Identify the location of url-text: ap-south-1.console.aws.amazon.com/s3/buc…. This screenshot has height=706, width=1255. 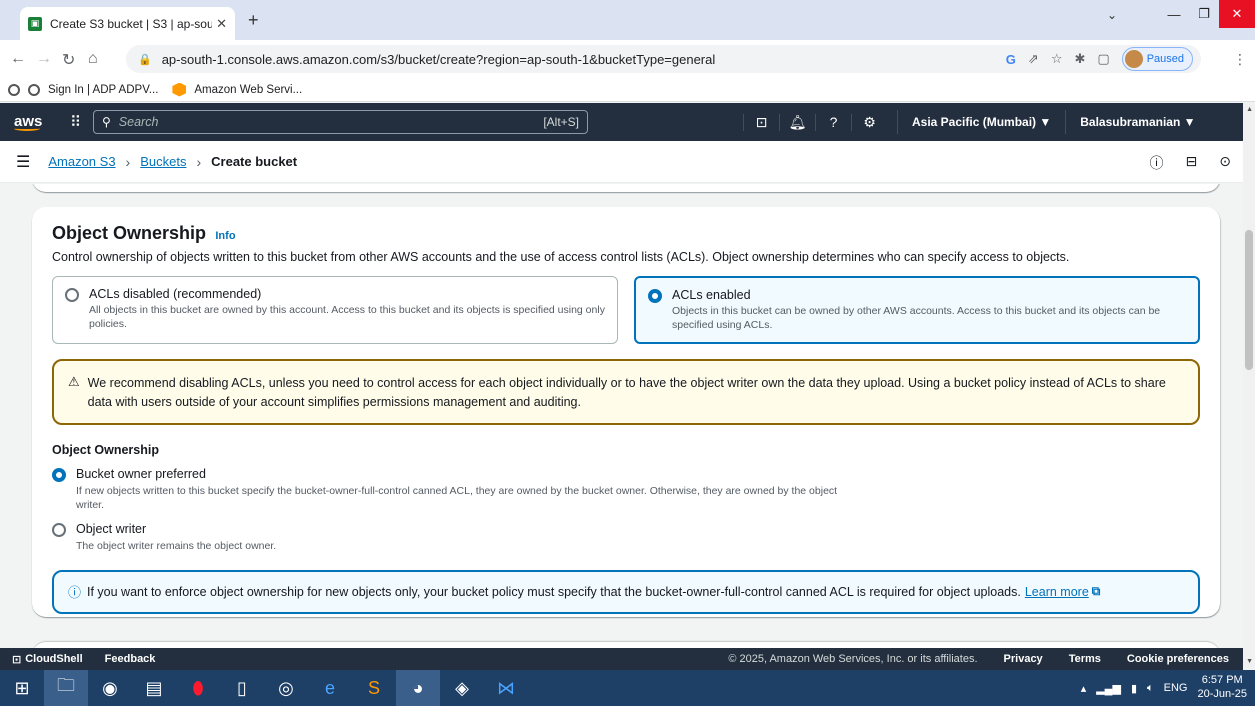
(438, 59).